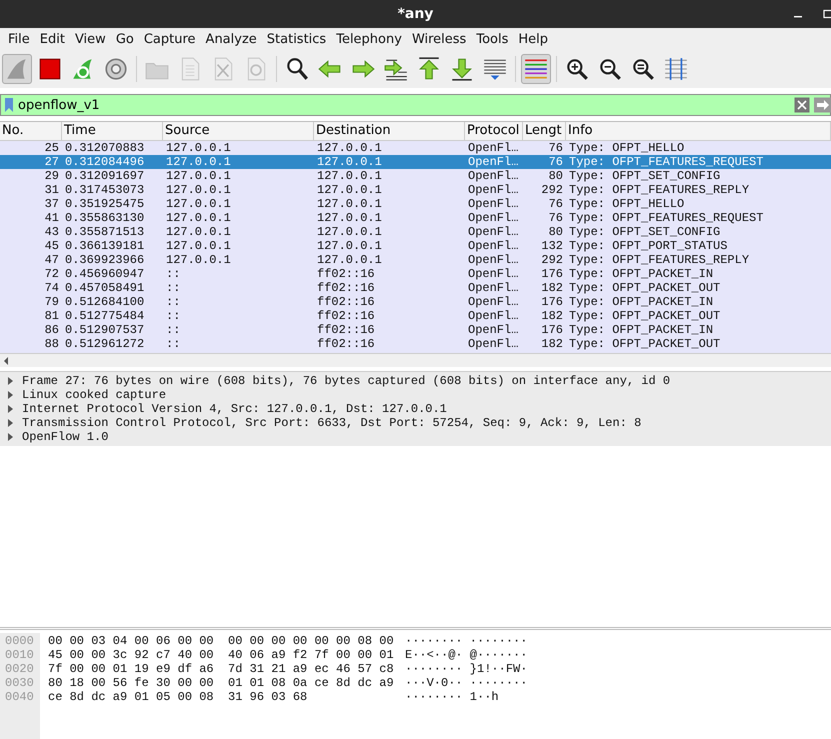 This screenshot has height=739, width=831. I want to click on display-filter-field: openflow_v1, so click(404, 105).